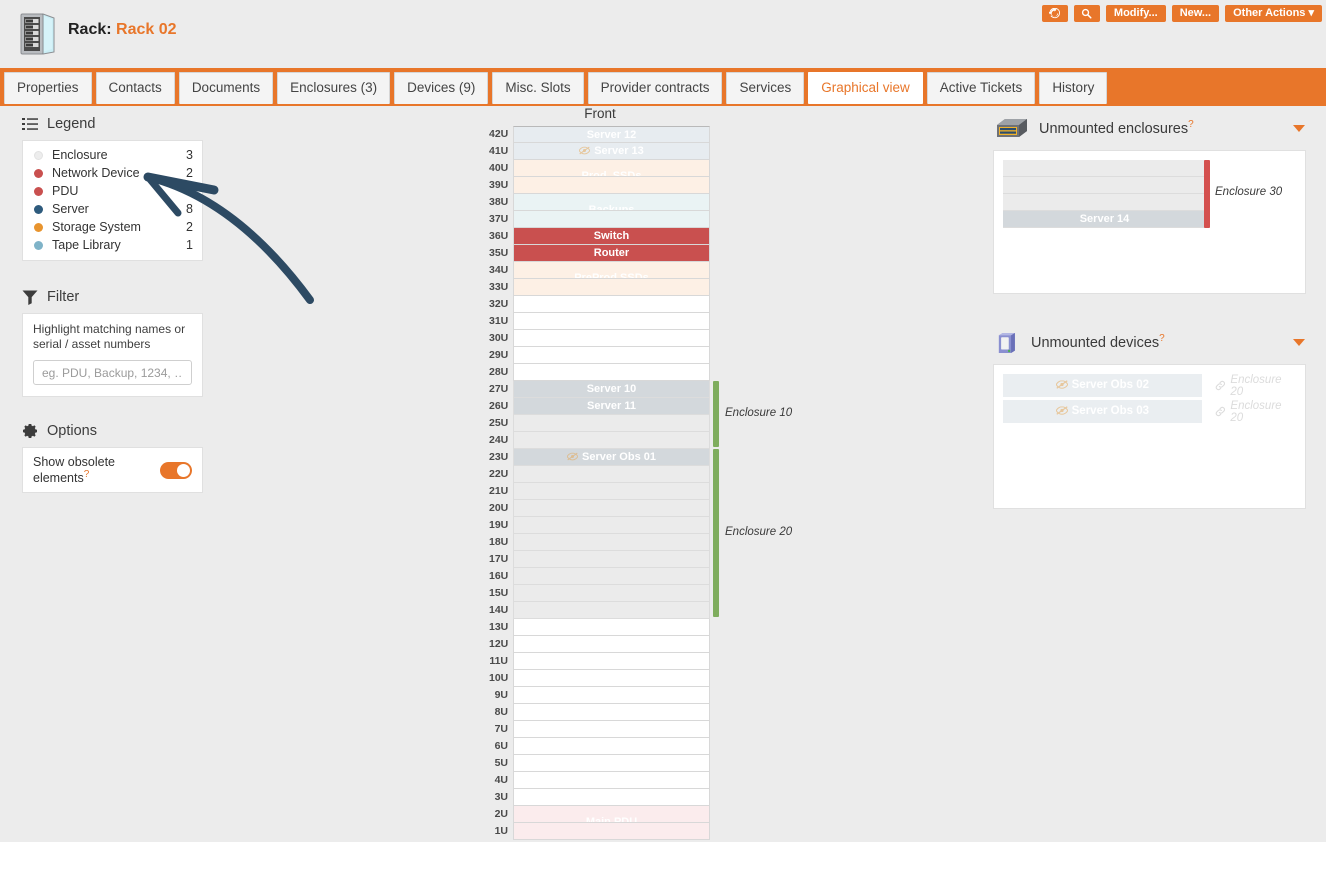  Describe the element at coordinates (600, 113) in the screenshot. I see `rack-view-title: Front` at that location.